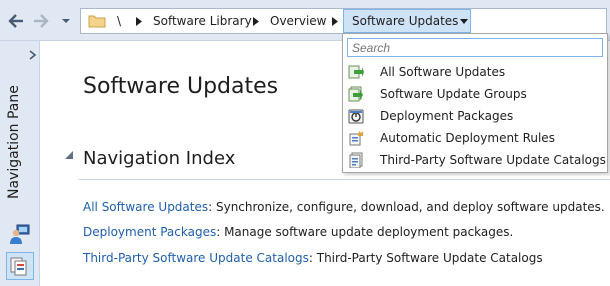 This screenshot has width=610, height=286. What do you see at coordinates (356, 138) in the screenshot?
I see `deployment-rules-icon` at bounding box center [356, 138].